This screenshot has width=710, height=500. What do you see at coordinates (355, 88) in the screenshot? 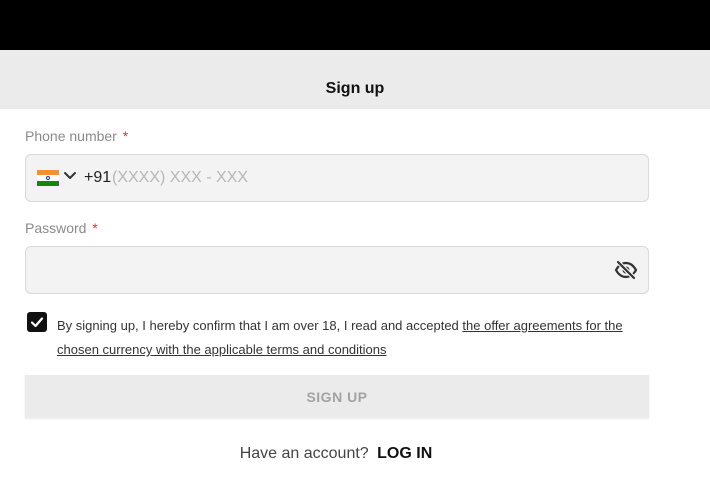
I see `page-title: Sign up` at bounding box center [355, 88].